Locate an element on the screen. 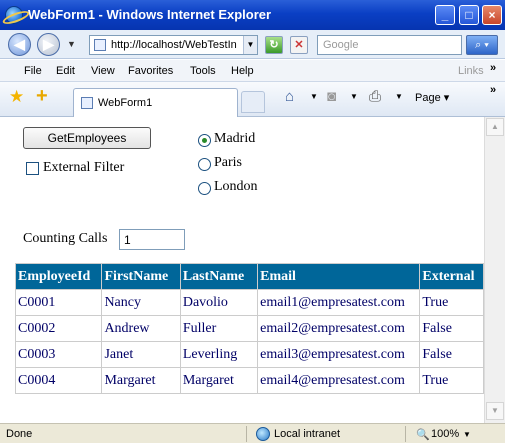 The height and width of the screenshot is (443, 505). tab-toolbar: ★ + WebForm1 ⌂ ▼ ◙ ▼ ⎙ ▼ Page ▾ » is located at coordinates (252, 99).